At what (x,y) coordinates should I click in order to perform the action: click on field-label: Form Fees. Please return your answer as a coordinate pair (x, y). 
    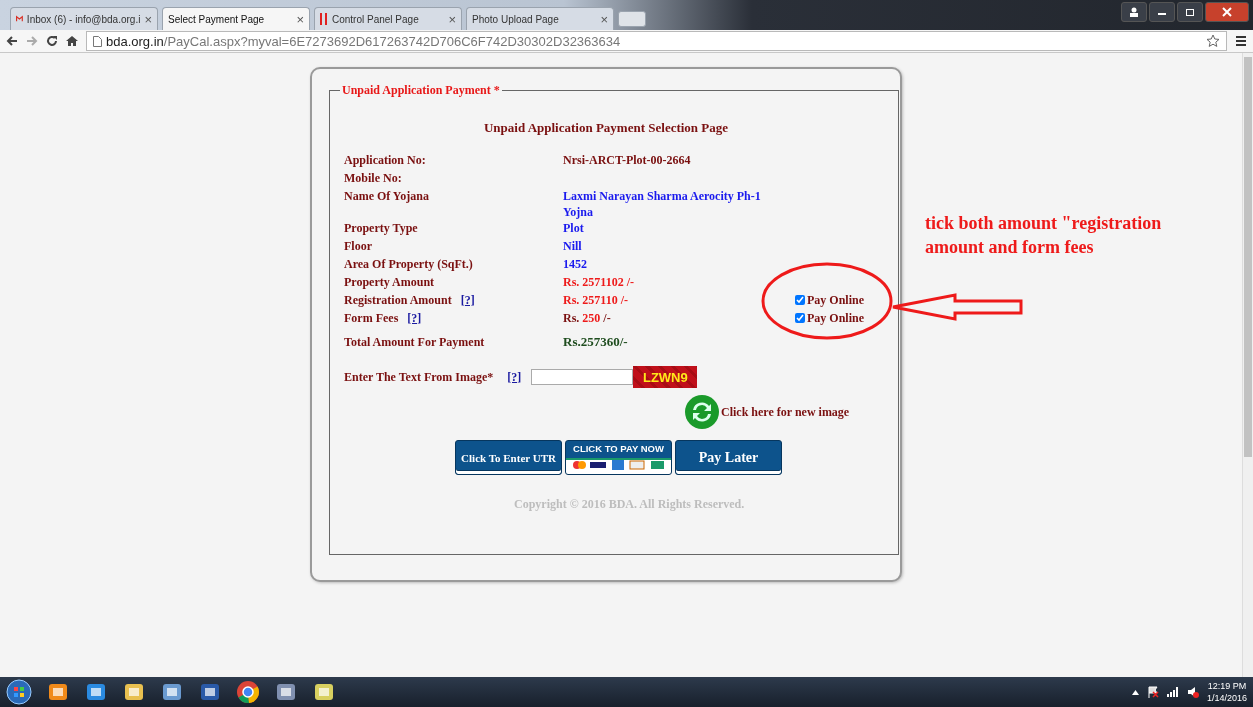
    Looking at the image, I should click on (371, 318).